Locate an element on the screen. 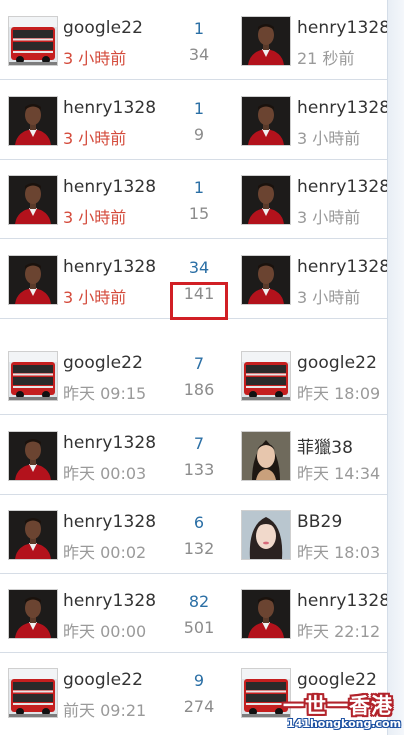 The width and height of the screenshot is (404, 735). post-time: 昨天 00:03 is located at coordinates (105, 473).